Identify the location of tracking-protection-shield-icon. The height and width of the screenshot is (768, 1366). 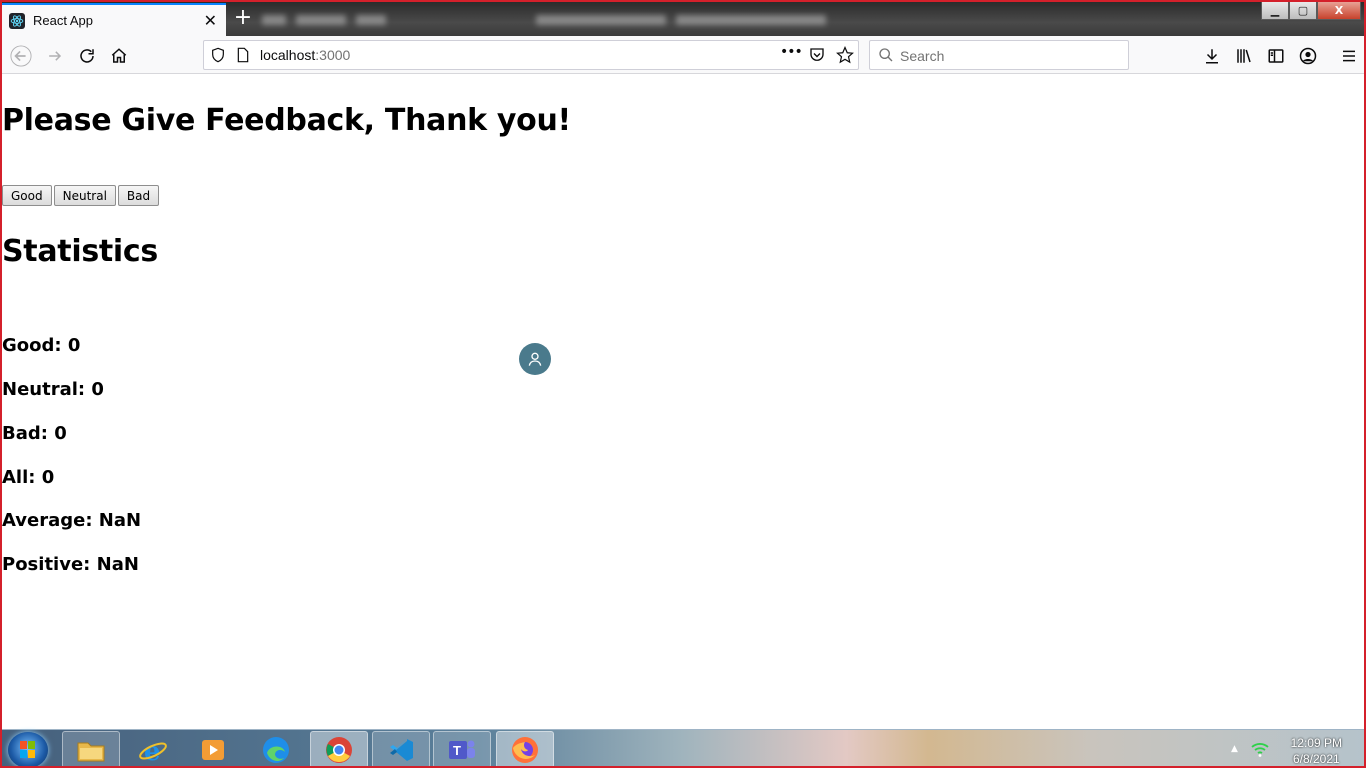
(218, 57).